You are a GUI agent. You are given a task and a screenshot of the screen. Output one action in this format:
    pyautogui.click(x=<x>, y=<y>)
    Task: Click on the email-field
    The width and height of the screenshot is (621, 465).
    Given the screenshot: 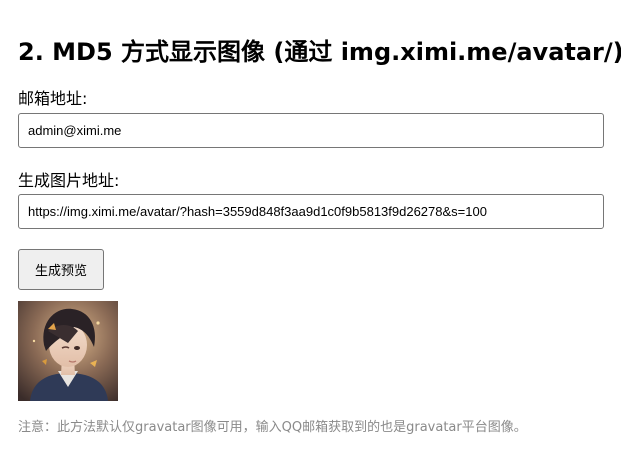 What is the action you would take?
    pyautogui.click(x=311, y=130)
    